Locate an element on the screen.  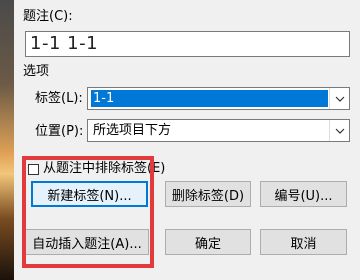
caption-label: 题注(C): is located at coordinates (48, 16).